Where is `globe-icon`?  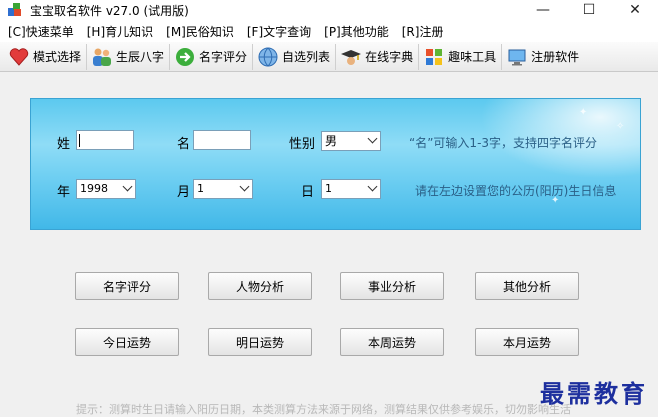 globe-icon is located at coordinates (268, 57).